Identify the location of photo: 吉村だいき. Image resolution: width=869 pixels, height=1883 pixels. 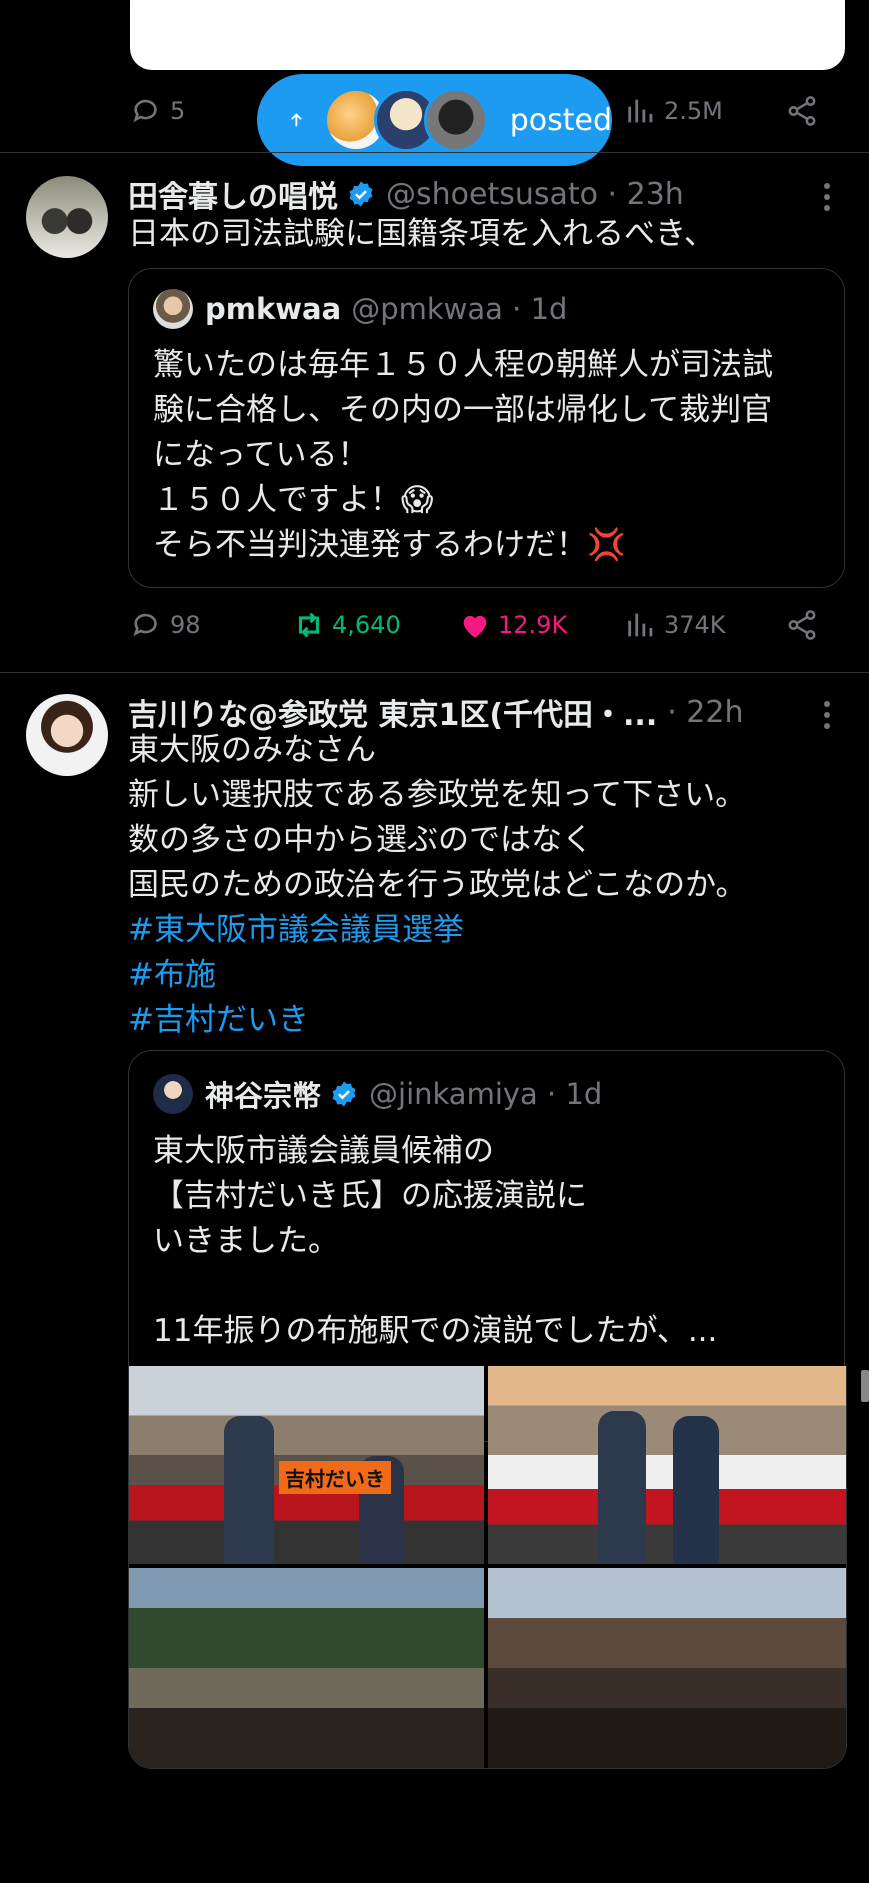
(306, 1465).